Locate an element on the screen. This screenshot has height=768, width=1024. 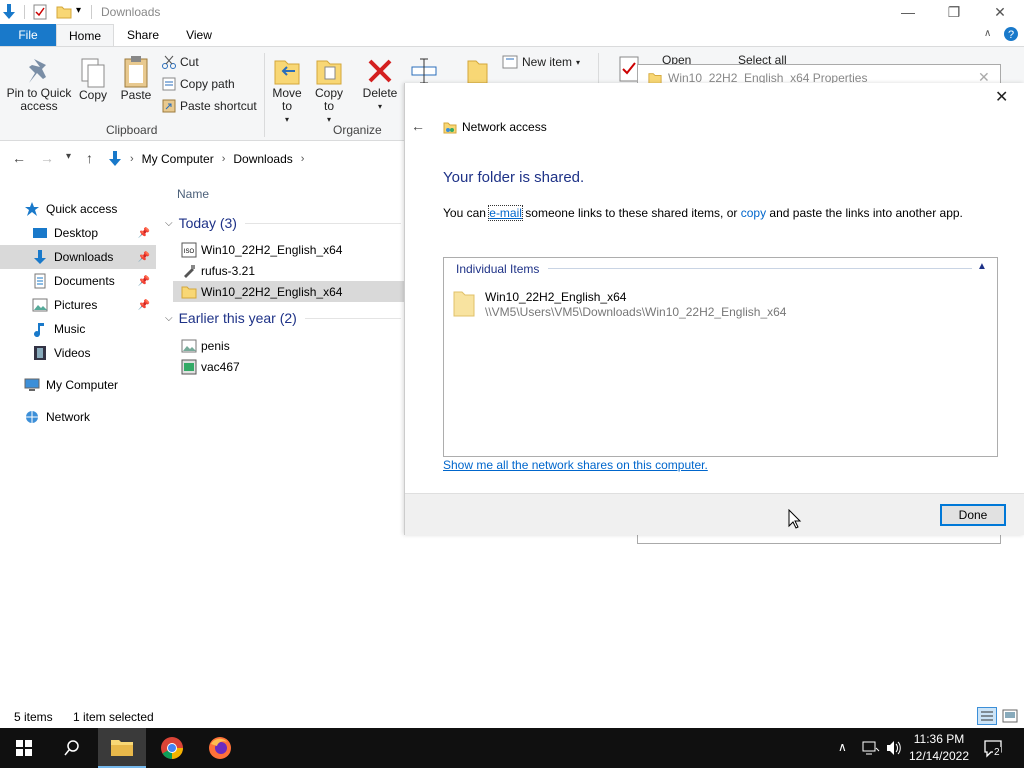
nav-network: Network is located at coordinates (78, 417).